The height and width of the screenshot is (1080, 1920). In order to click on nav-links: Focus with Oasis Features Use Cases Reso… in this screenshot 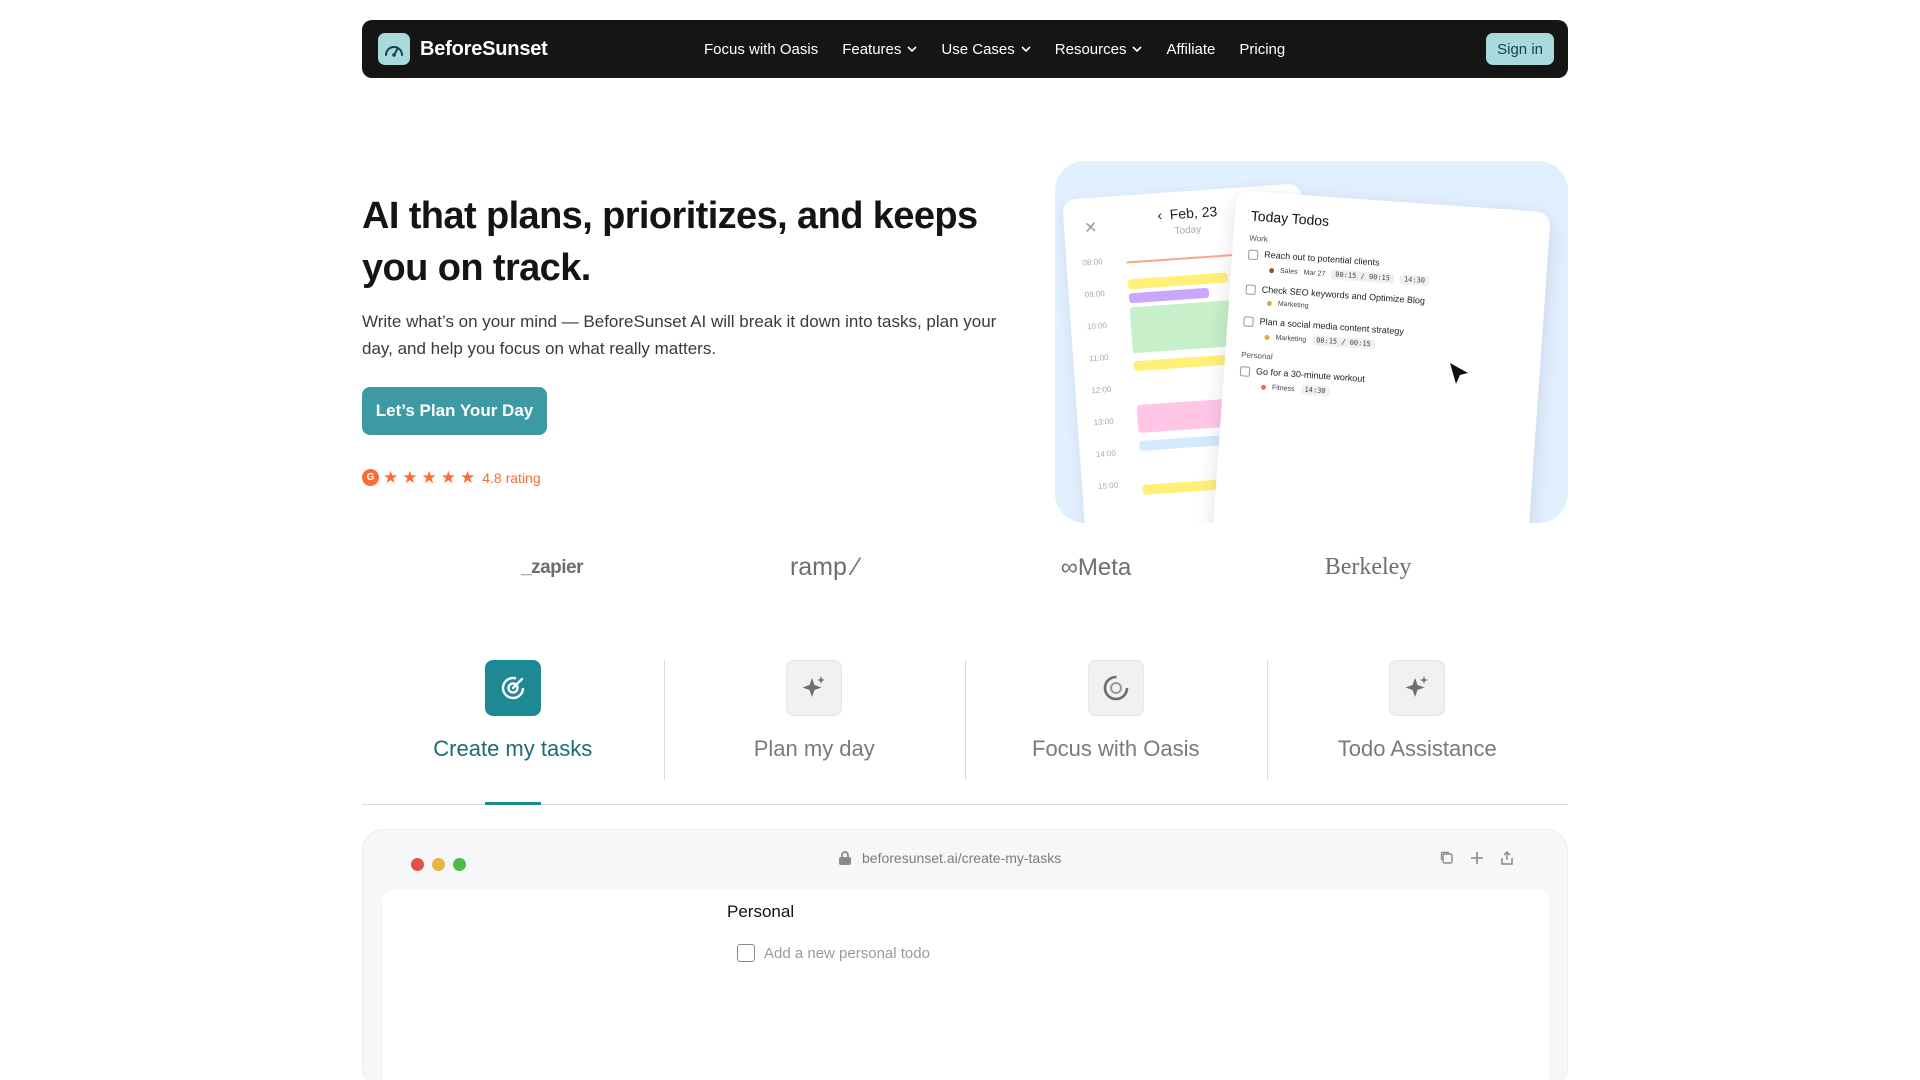, I will do `click(994, 49)`.